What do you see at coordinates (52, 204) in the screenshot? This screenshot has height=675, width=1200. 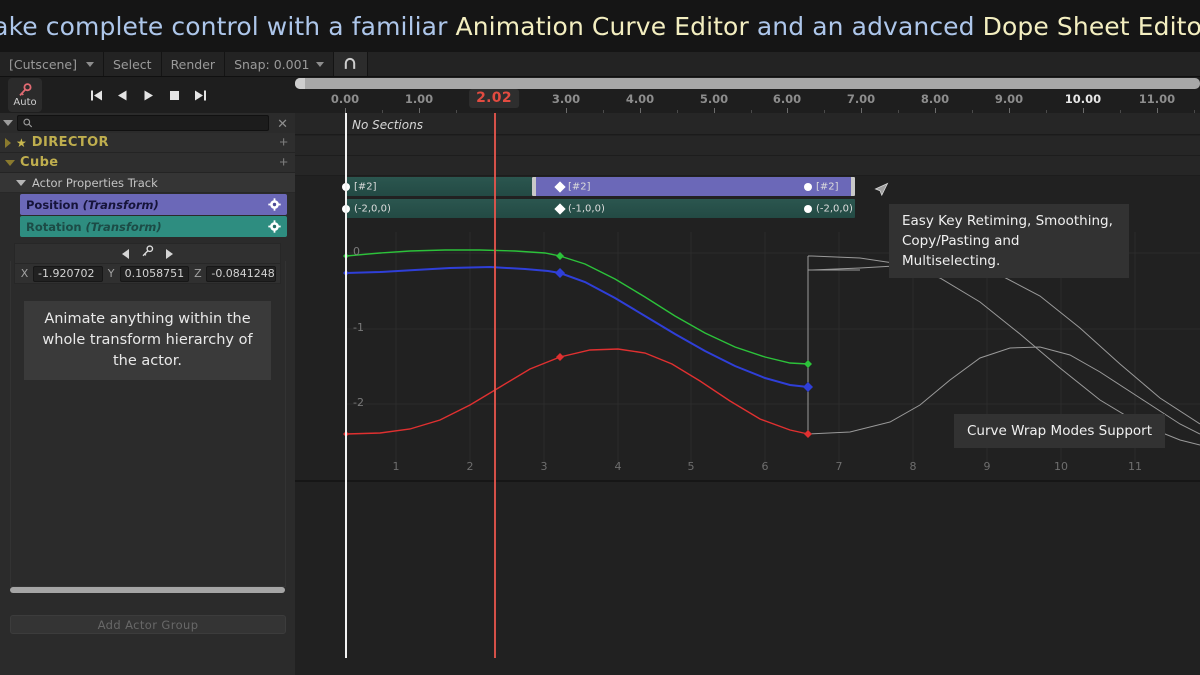 I see `property-name-position: Position` at bounding box center [52, 204].